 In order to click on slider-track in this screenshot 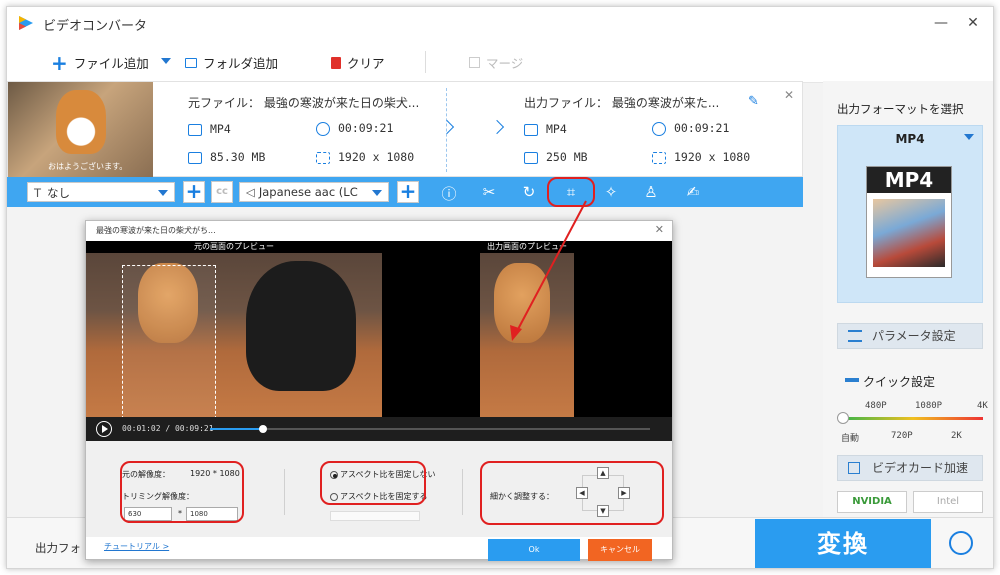, I will do `click(913, 418)`.